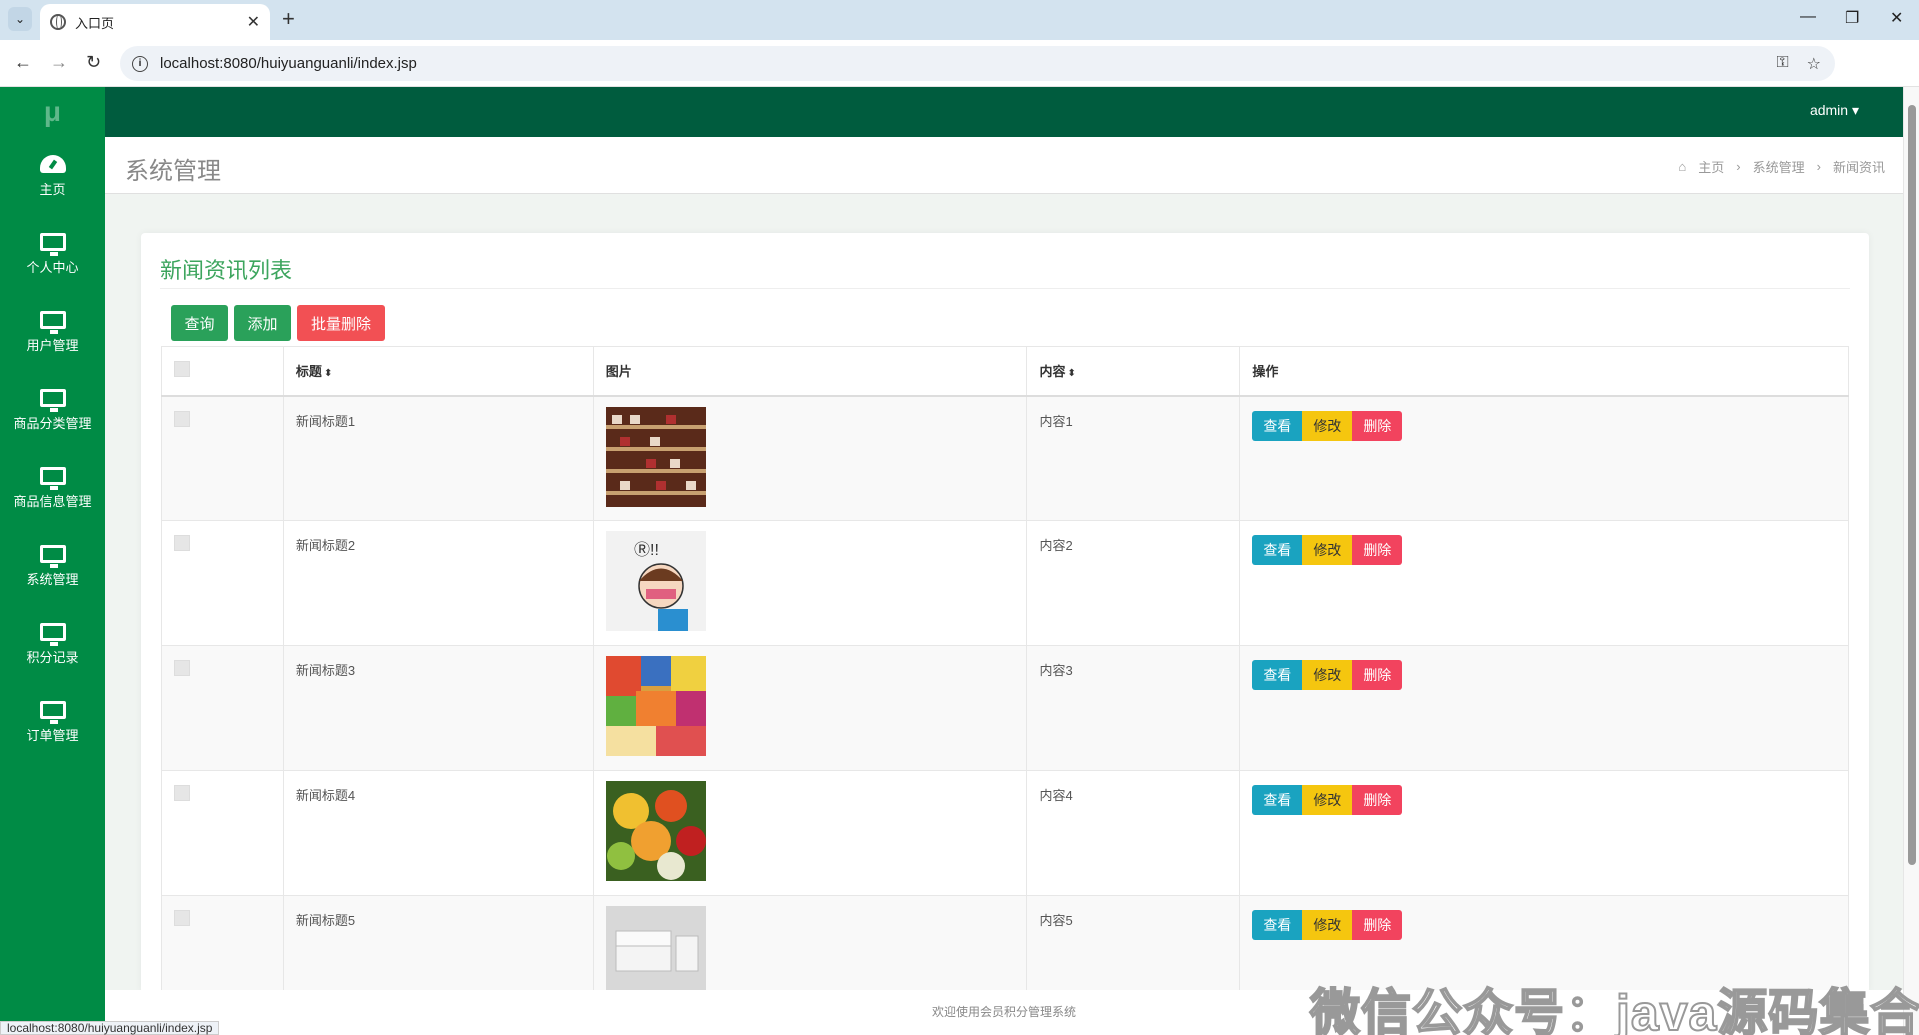  What do you see at coordinates (341, 323) in the screenshot?
I see `batch-delete-button: 批量删除` at bounding box center [341, 323].